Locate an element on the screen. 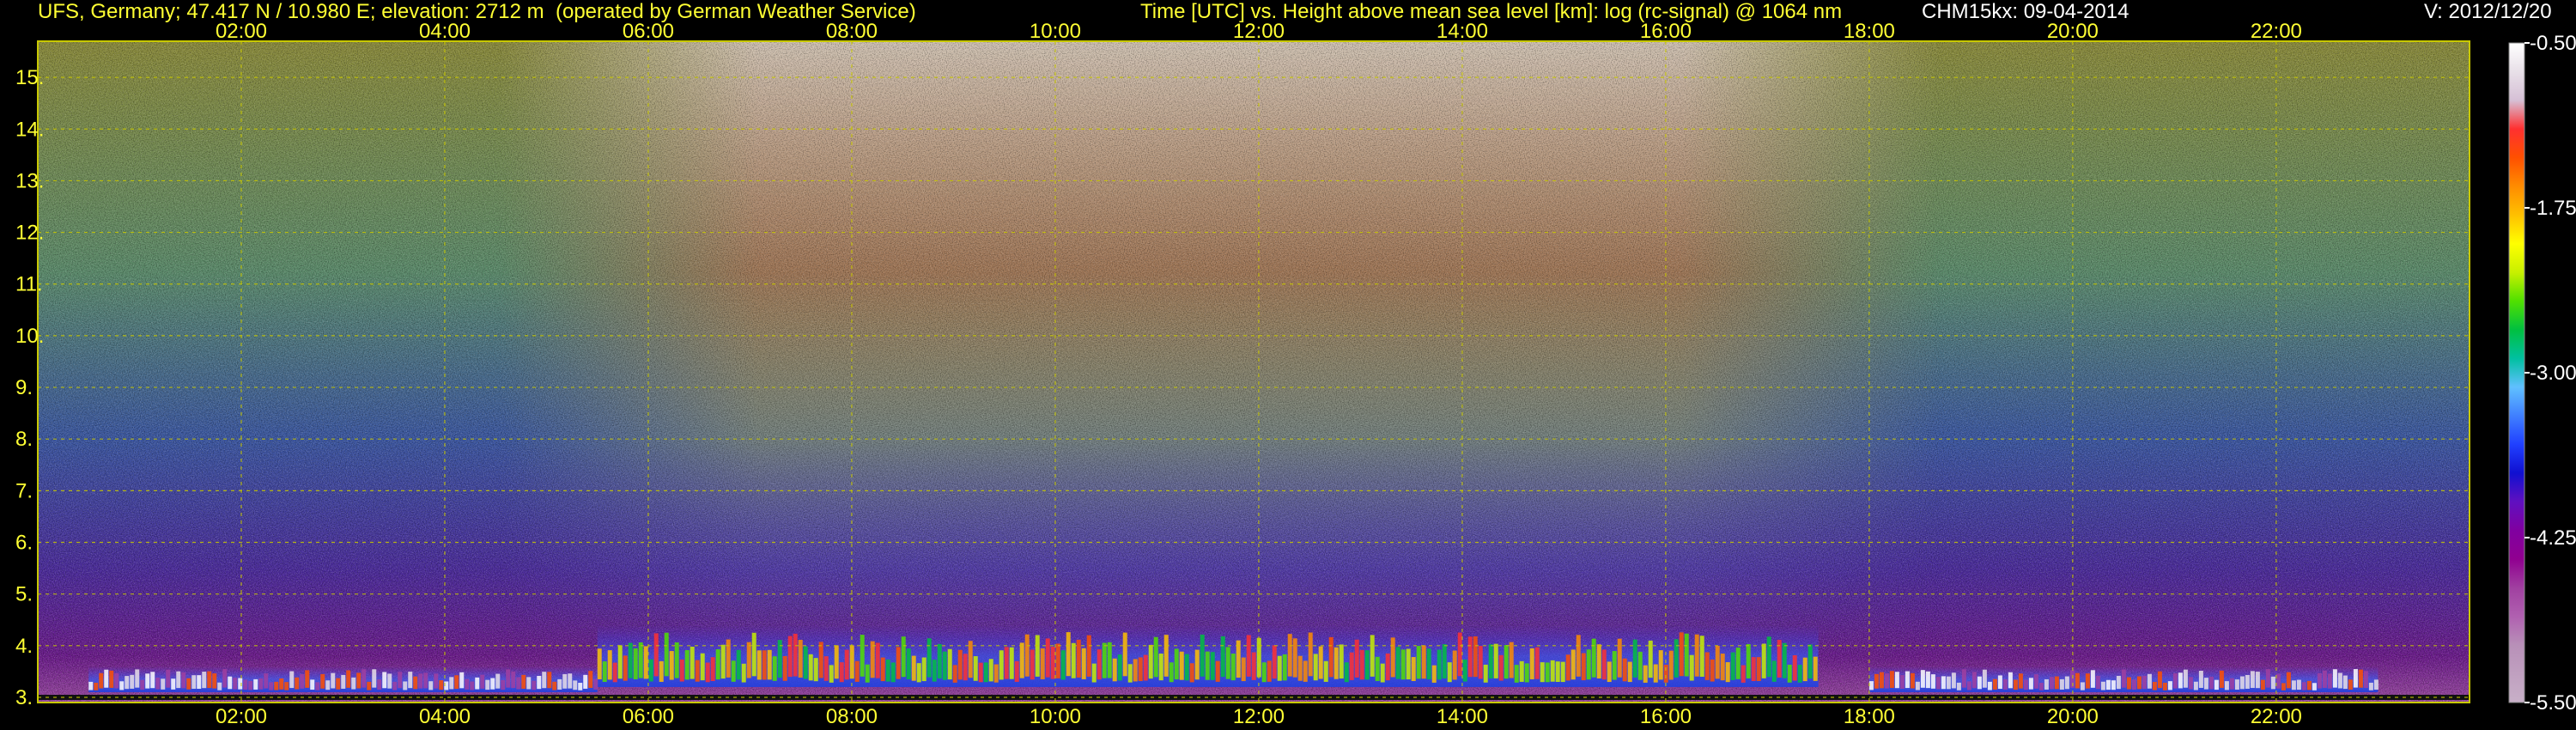  colorbar-tick-label: -1.75 is located at coordinates (2553, 208).